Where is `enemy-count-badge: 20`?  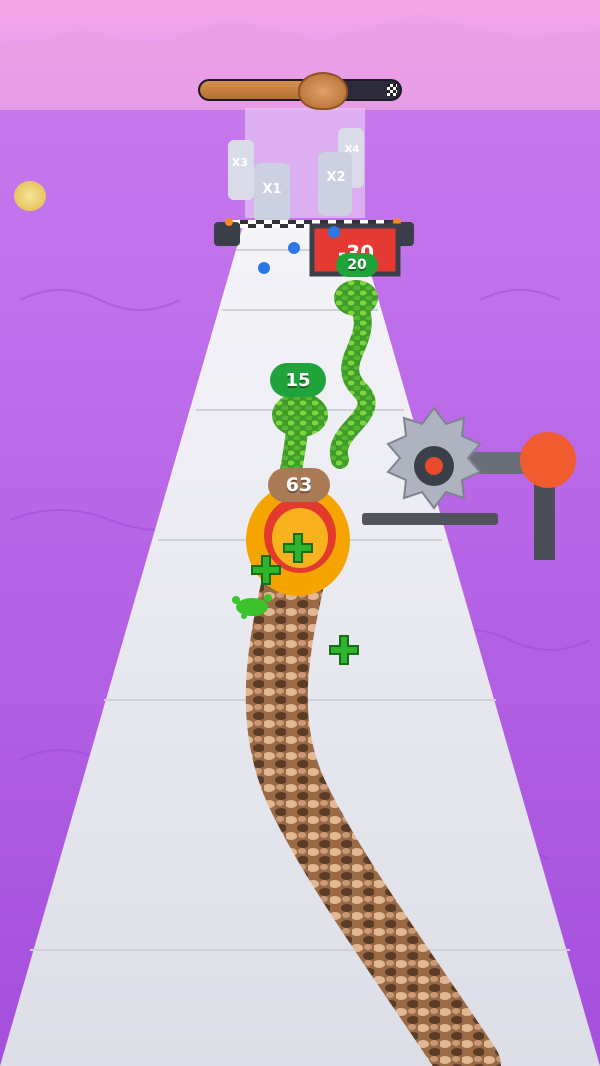
enemy-count-badge: 20 is located at coordinates (357, 265).